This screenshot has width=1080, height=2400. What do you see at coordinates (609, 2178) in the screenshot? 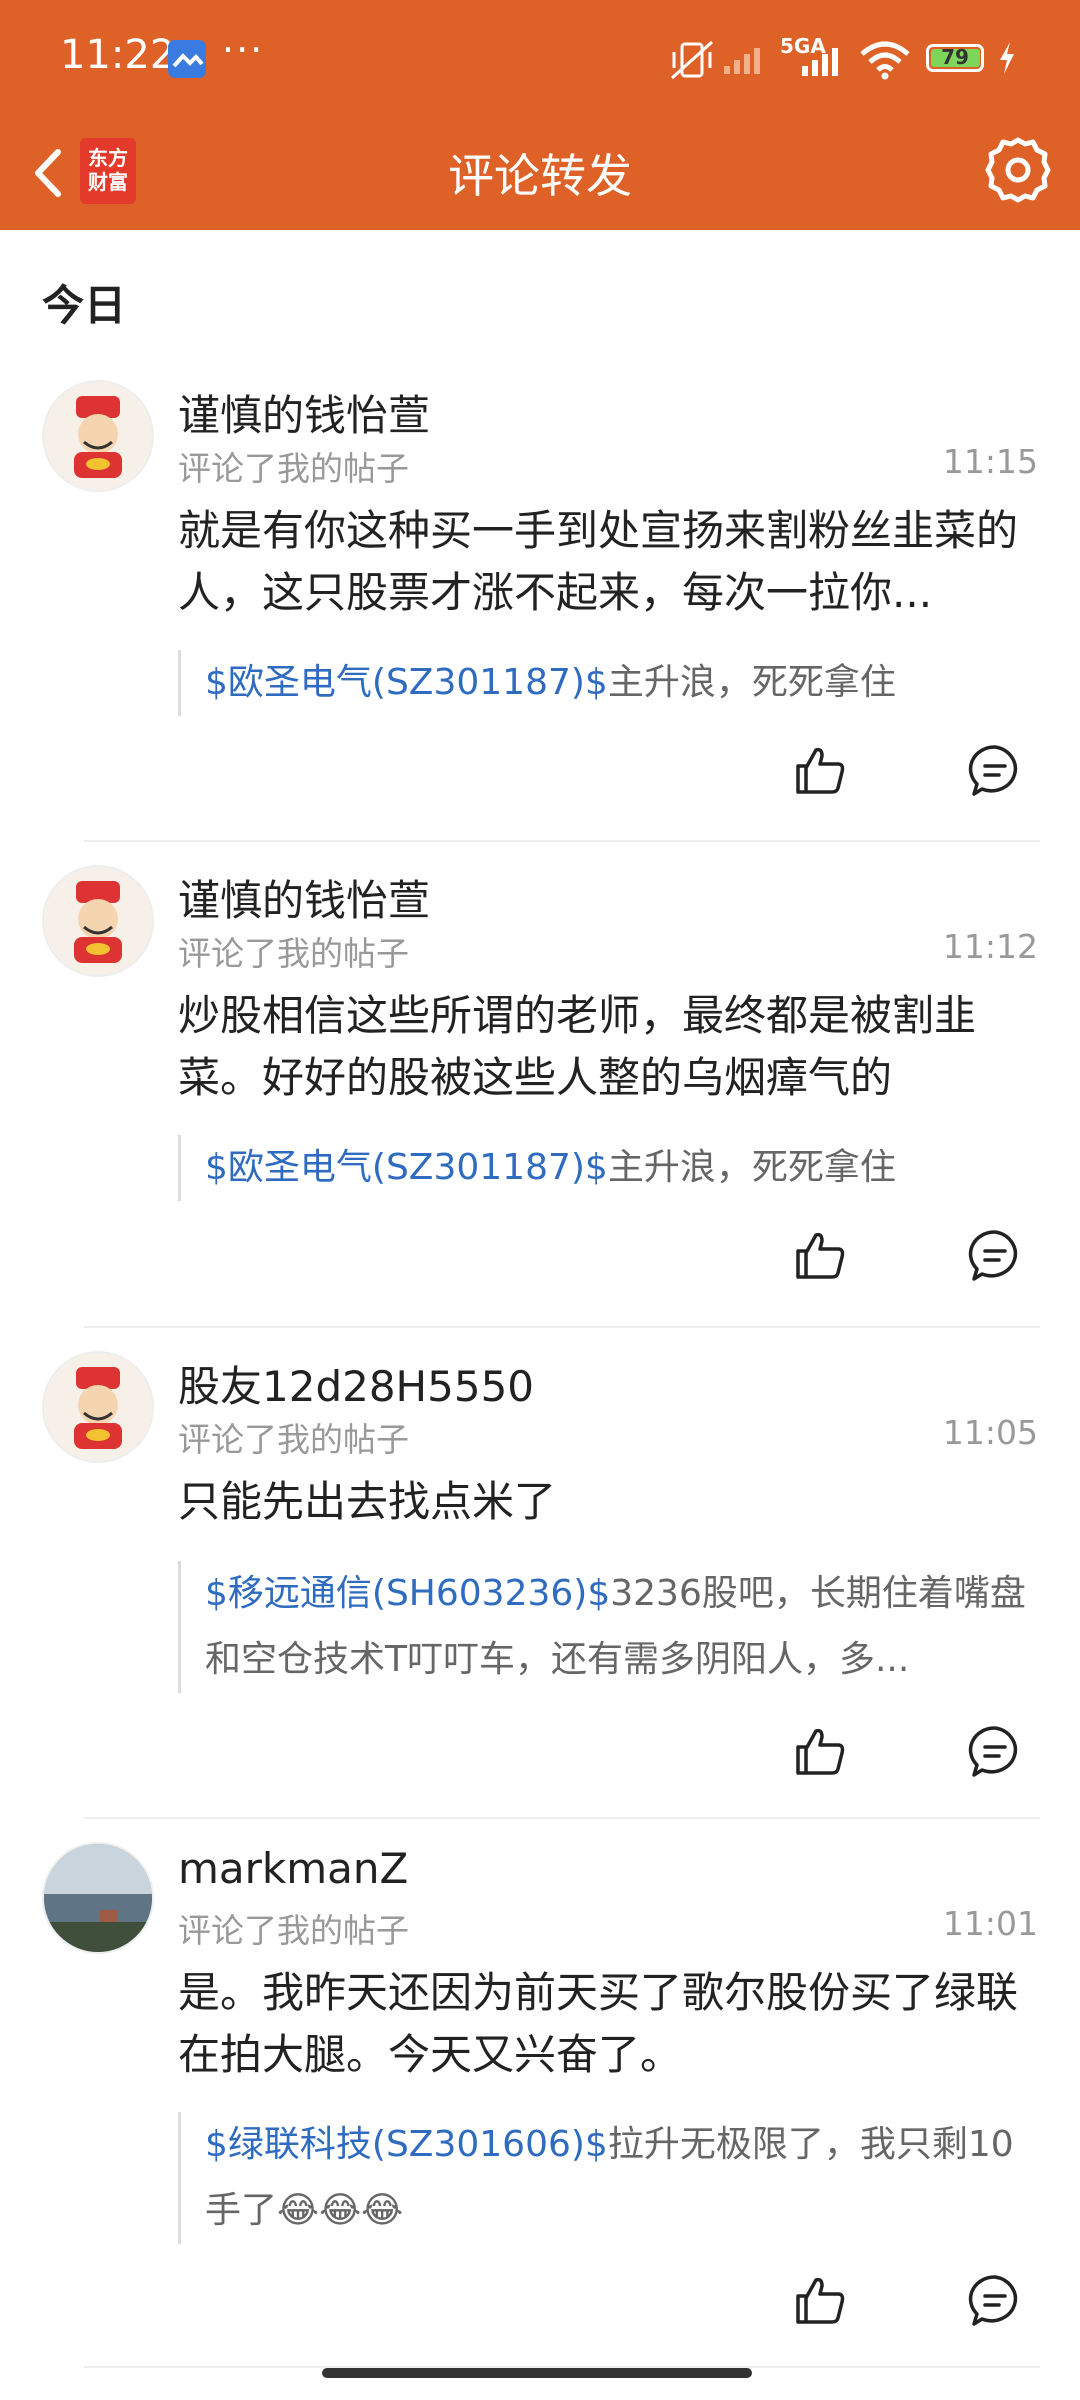
I see `quoted-post: $绿联科技(SZ301606)$拉升无极限了，我只剩10手了😂😂😂` at bounding box center [609, 2178].